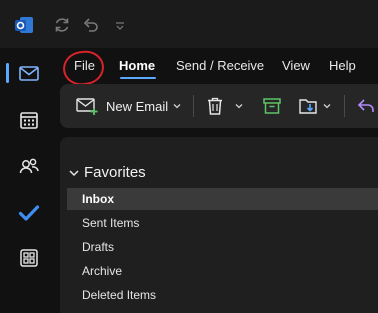  What do you see at coordinates (7, 73) in the screenshot?
I see `active-indicator` at bounding box center [7, 73].